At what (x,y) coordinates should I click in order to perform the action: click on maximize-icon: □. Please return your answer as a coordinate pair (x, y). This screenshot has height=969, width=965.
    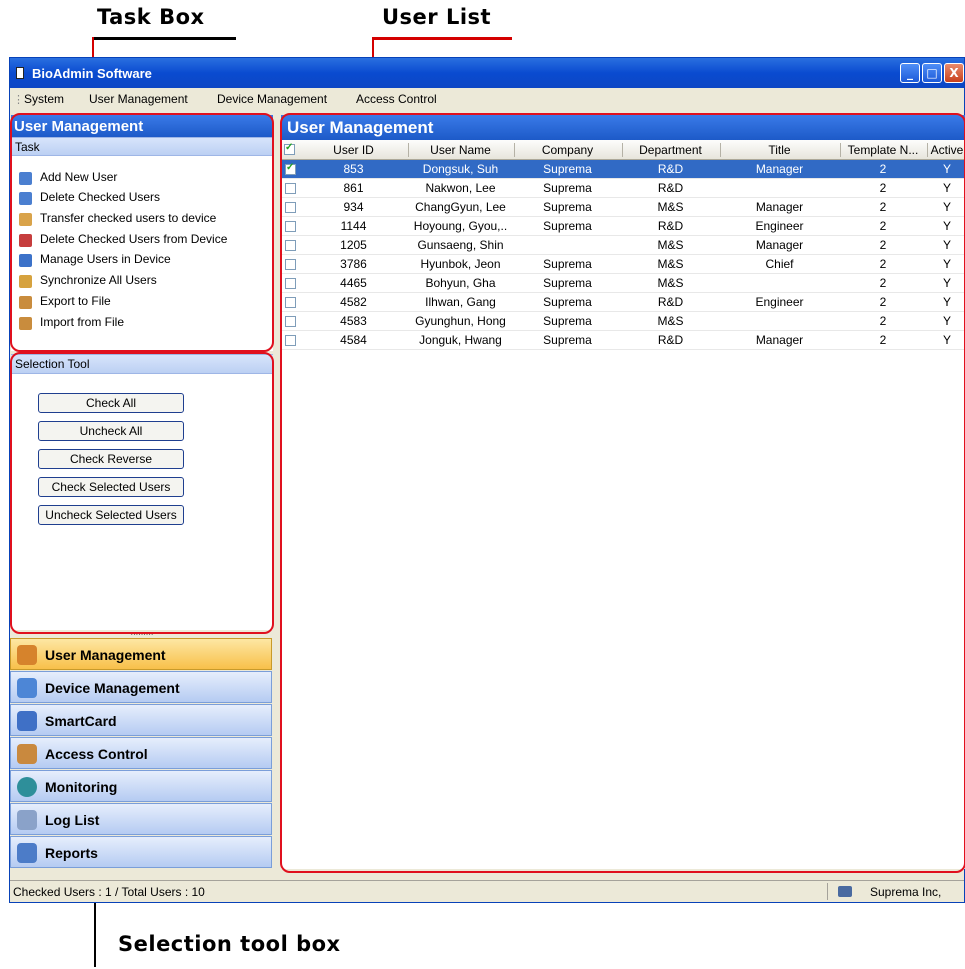
    Looking at the image, I should click on (932, 73).